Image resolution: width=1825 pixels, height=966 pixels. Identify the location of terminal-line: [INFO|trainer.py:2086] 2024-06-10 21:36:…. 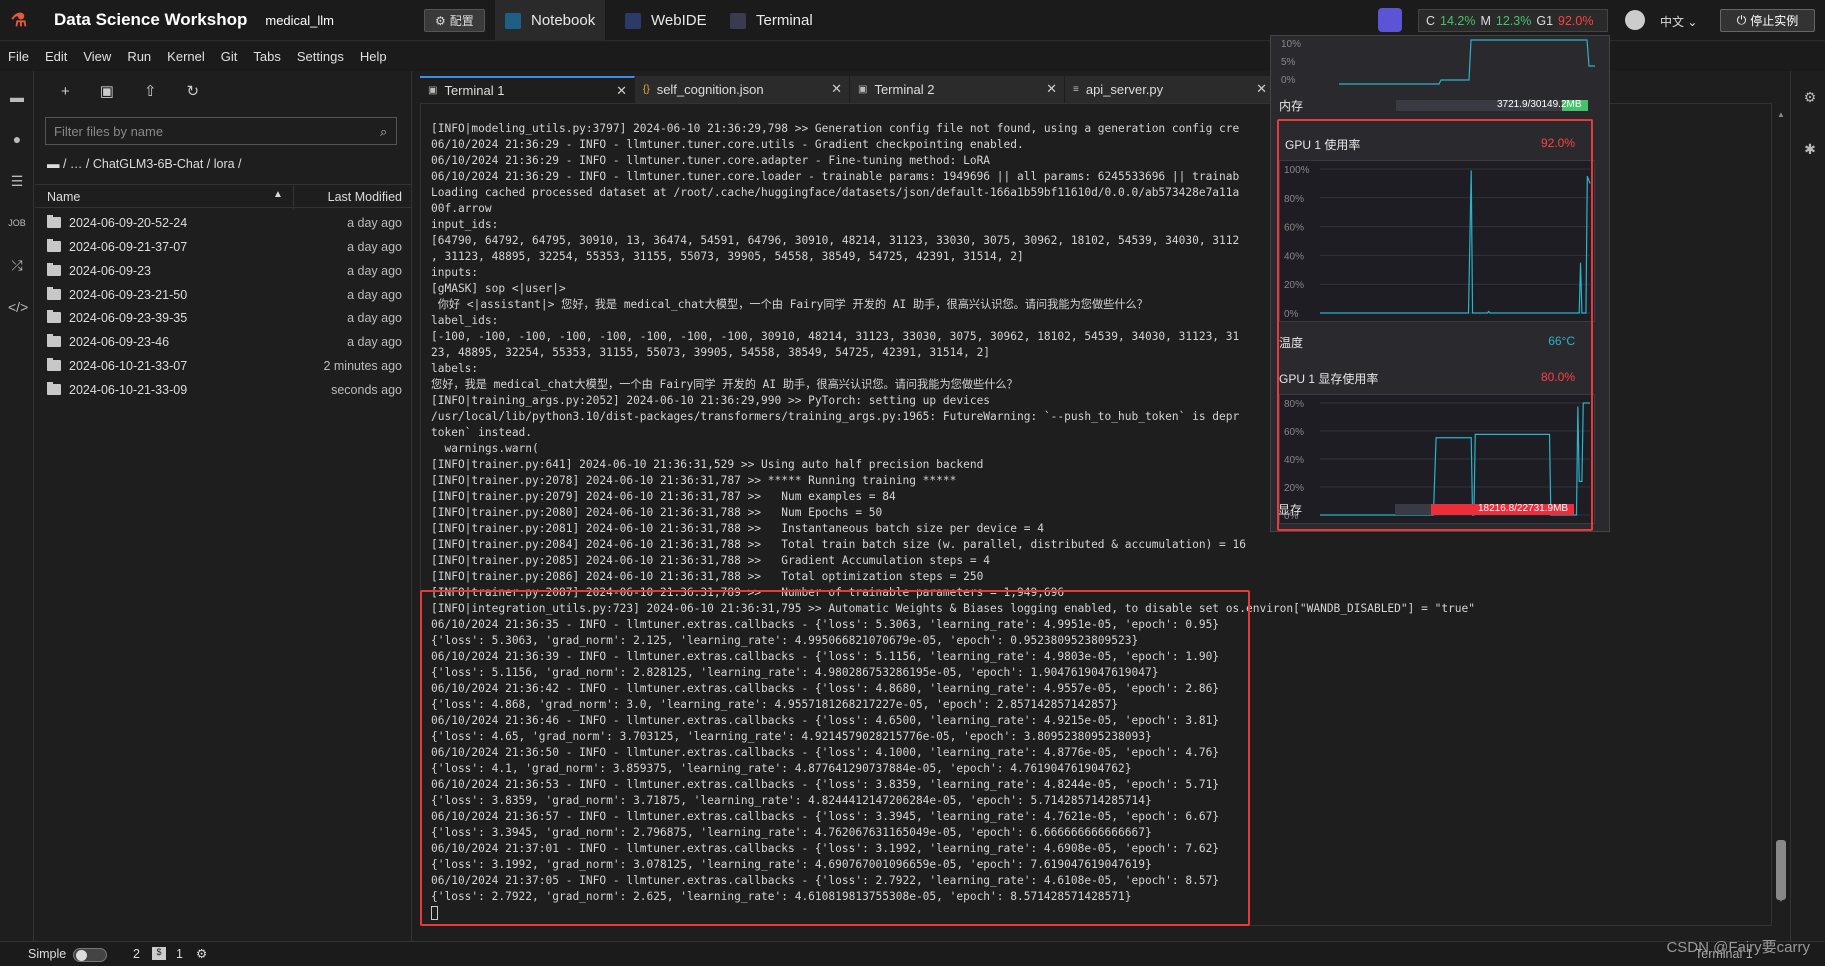
(707, 576).